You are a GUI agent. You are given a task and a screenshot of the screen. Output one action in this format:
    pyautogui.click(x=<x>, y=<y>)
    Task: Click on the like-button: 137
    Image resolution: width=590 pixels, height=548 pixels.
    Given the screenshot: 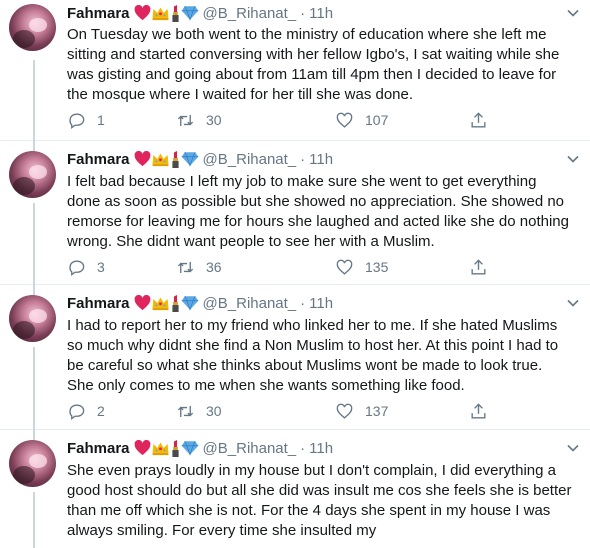 What is the action you would take?
    pyautogui.click(x=361, y=411)
    